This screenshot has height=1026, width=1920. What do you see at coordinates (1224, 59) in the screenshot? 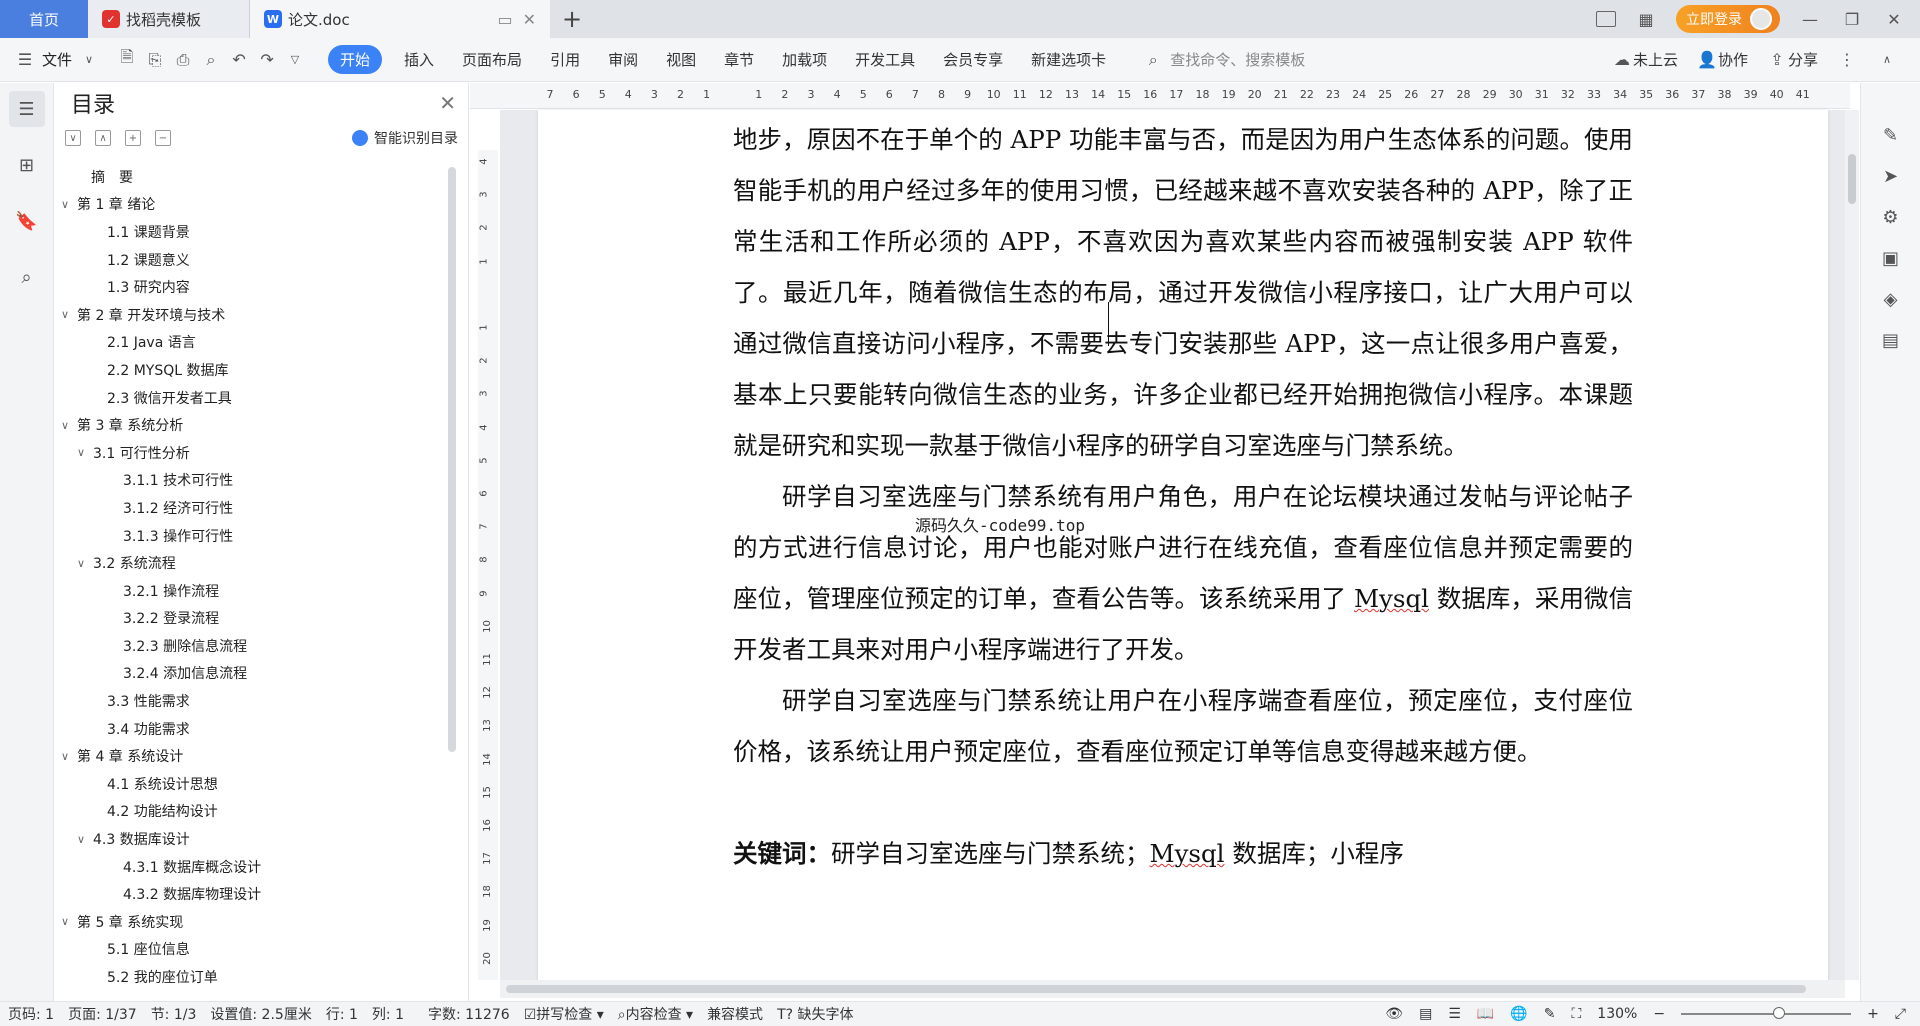
I see `command-search: ⌕ 查找命令、搜索模板` at bounding box center [1224, 59].